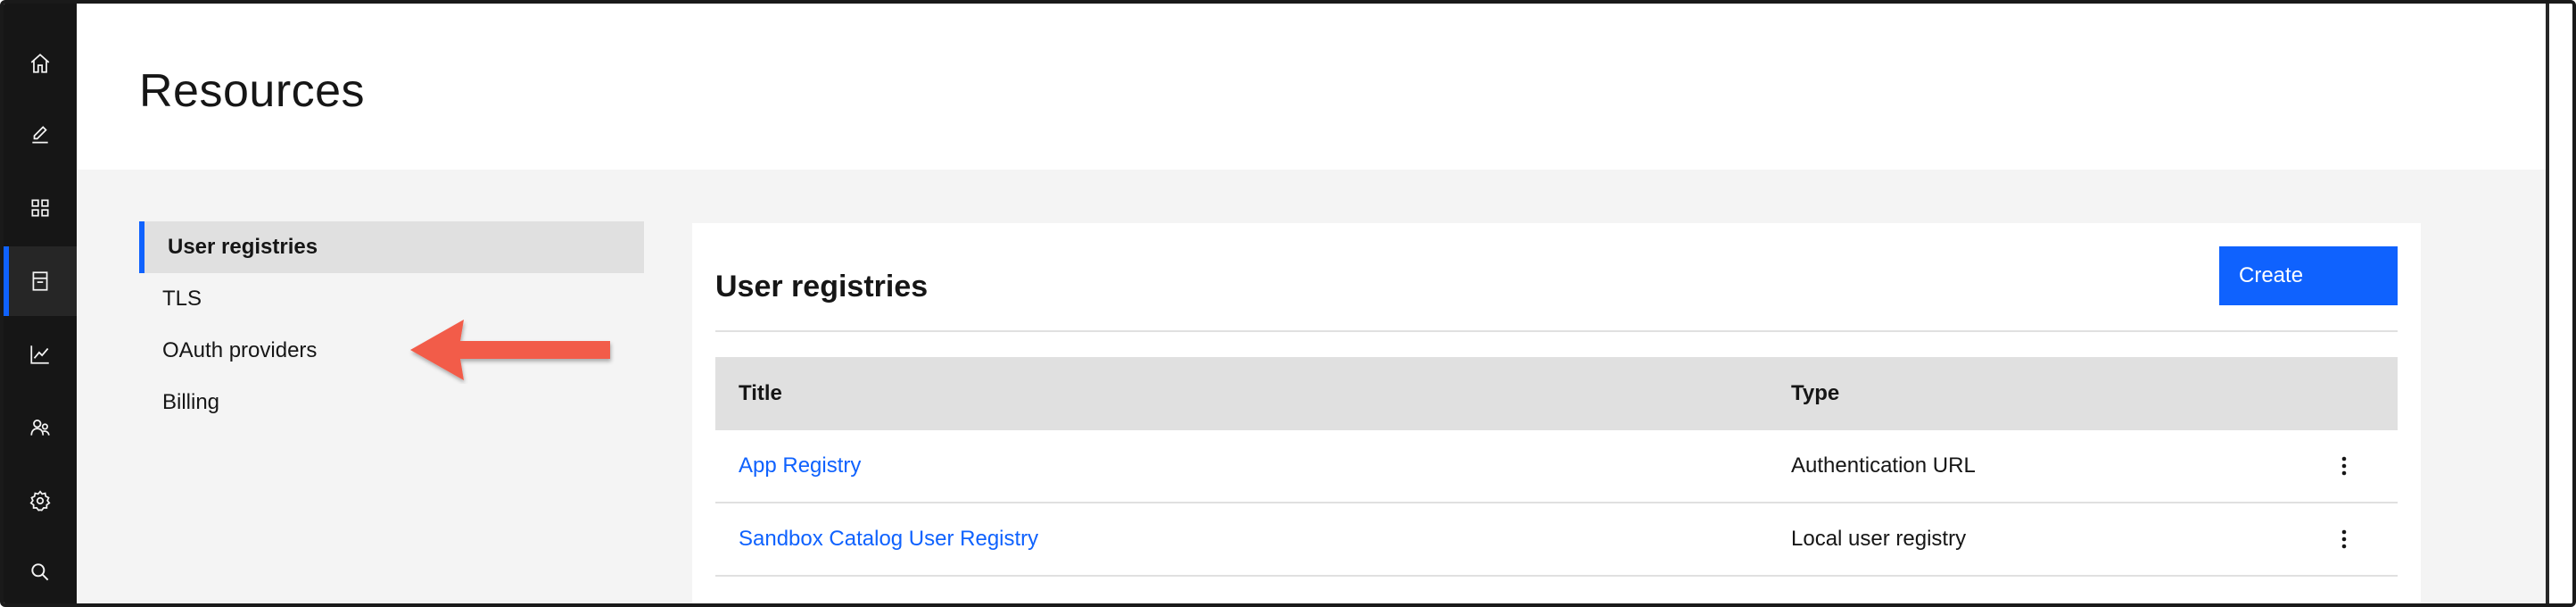 This screenshot has width=2576, height=607. What do you see at coordinates (240, 350) in the screenshot?
I see `nav-item-label: OAuth providers` at bounding box center [240, 350].